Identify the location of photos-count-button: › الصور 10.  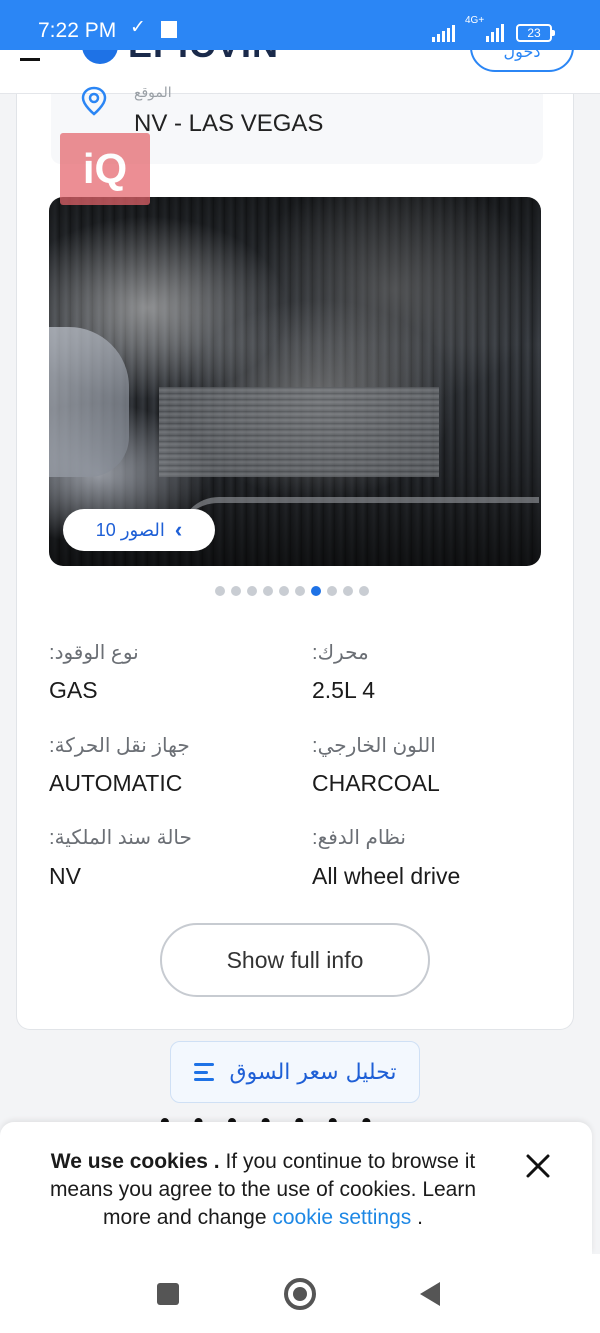
(139, 530).